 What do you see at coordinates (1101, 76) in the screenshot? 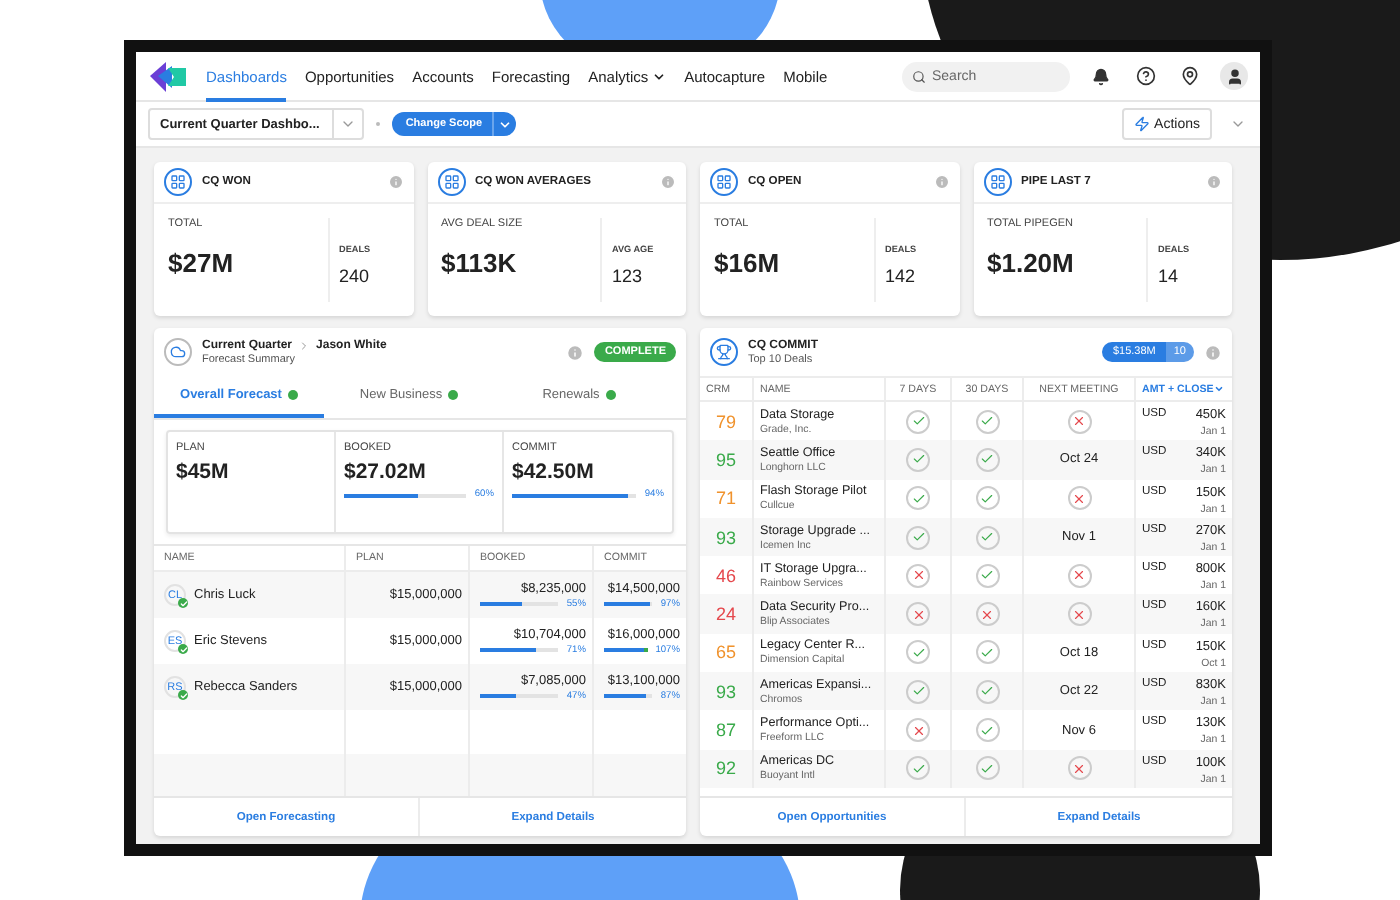
I see `bell-icon` at bounding box center [1101, 76].